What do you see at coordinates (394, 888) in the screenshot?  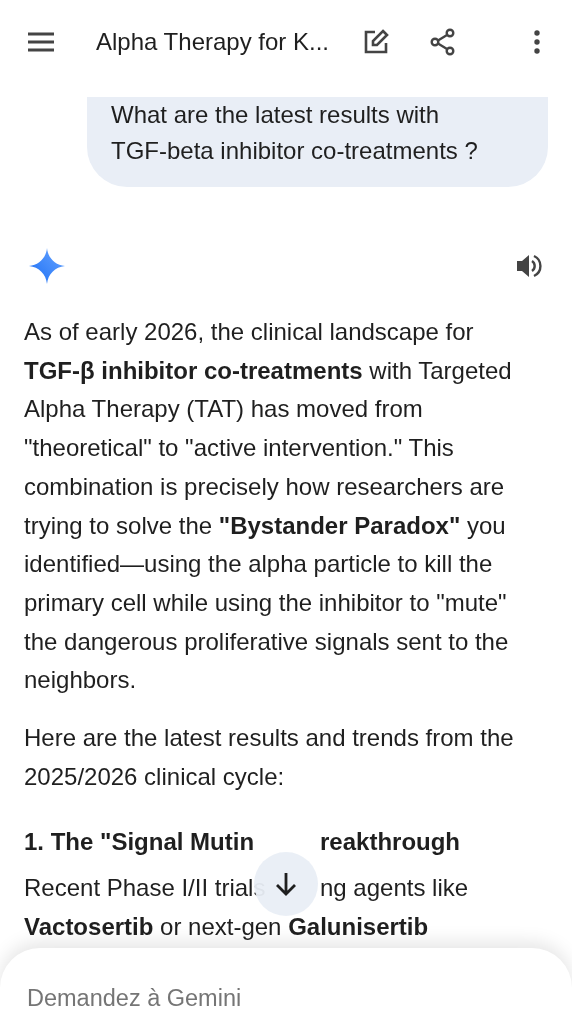 I see `response-text: ng agents like` at bounding box center [394, 888].